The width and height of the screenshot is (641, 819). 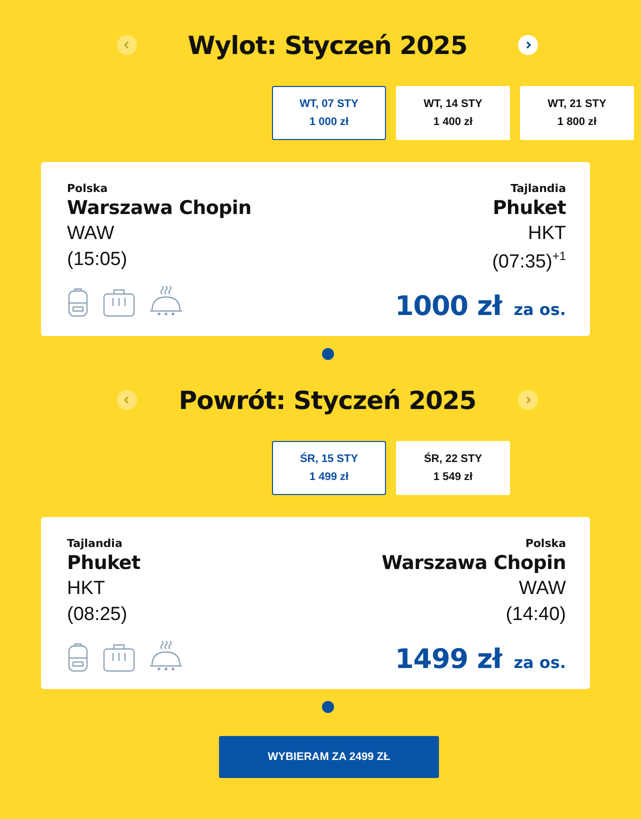 I want to click on month-title: Powrót: Styczeń 2025, so click(x=327, y=400).